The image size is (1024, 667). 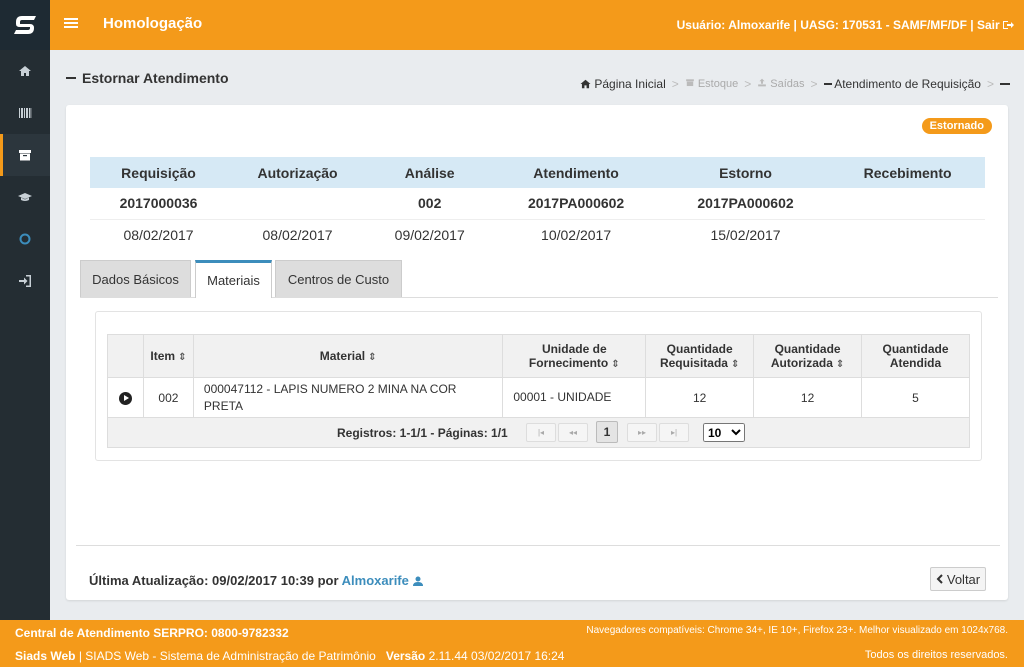 What do you see at coordinates (25, 335) in the screenshot?
I see `sidebar` at bounding box center [25, 335].